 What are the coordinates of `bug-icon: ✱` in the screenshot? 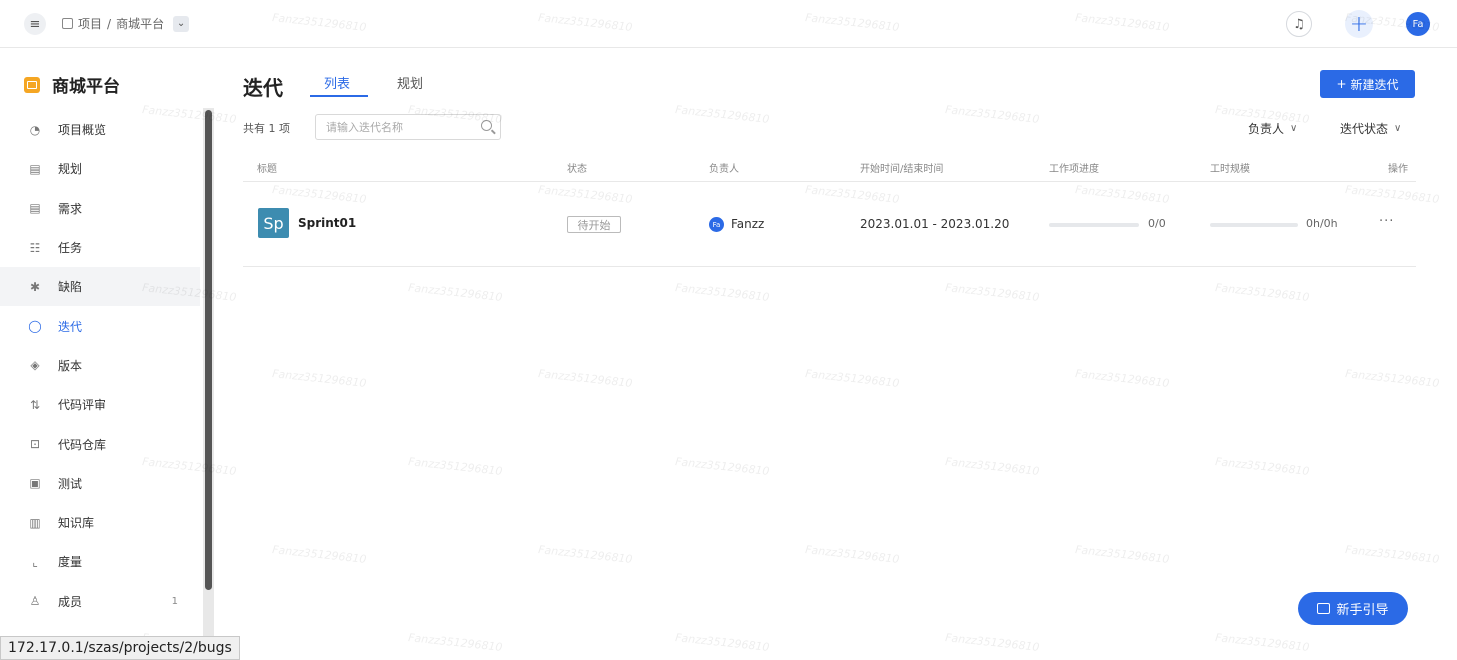 It's located at (35, 286).